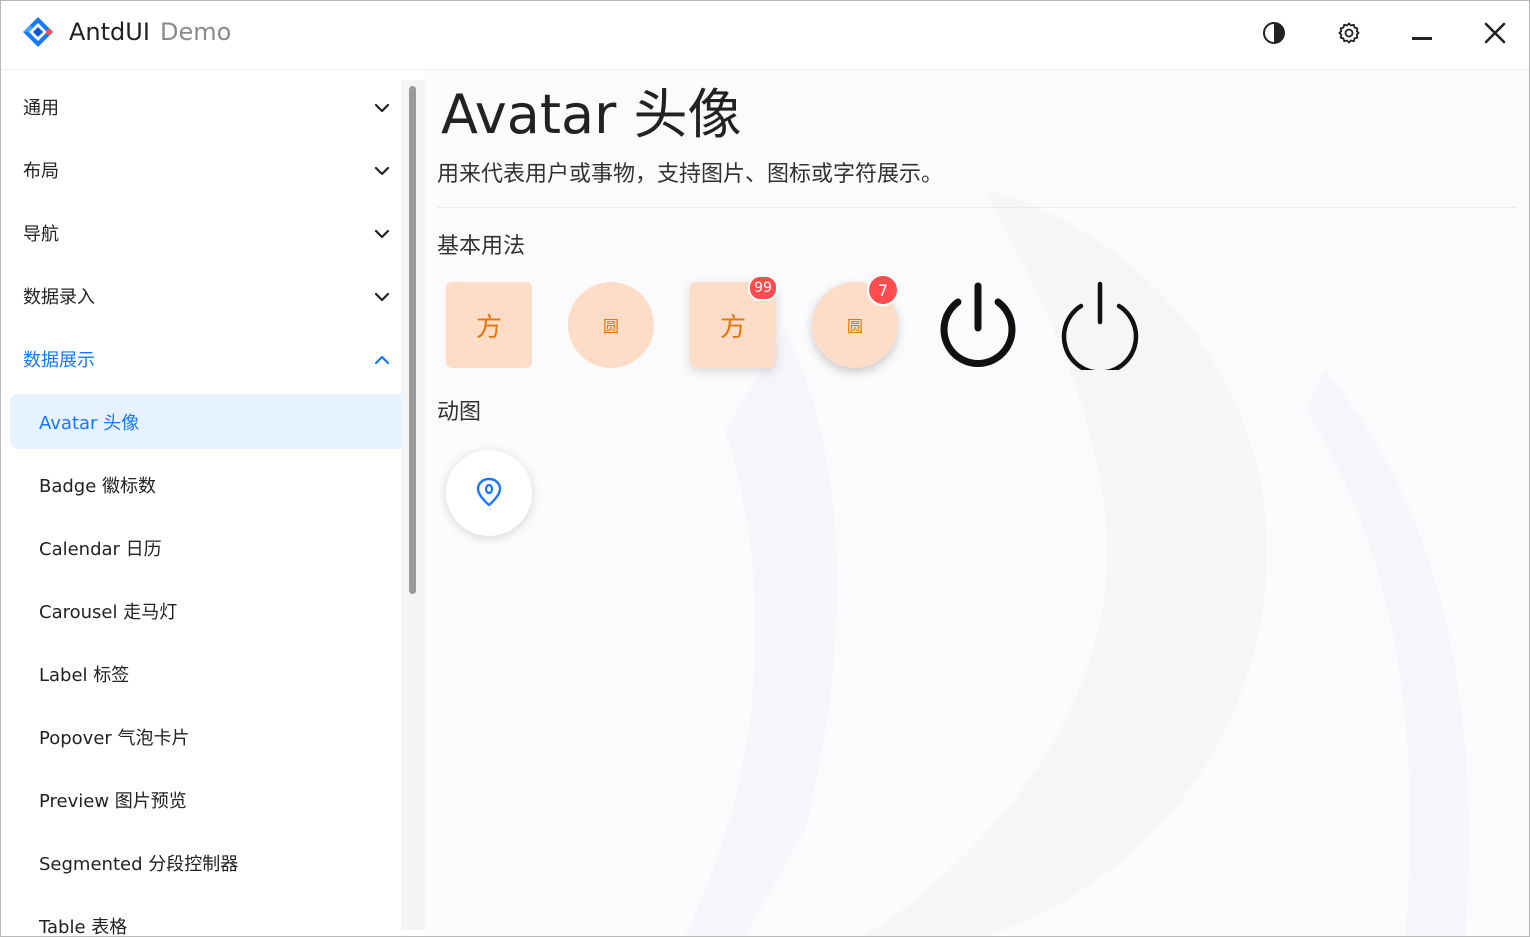 The image size is (1530, 937). I want to click on menu-item-label: Preview 图片预览, so click(113, 801).